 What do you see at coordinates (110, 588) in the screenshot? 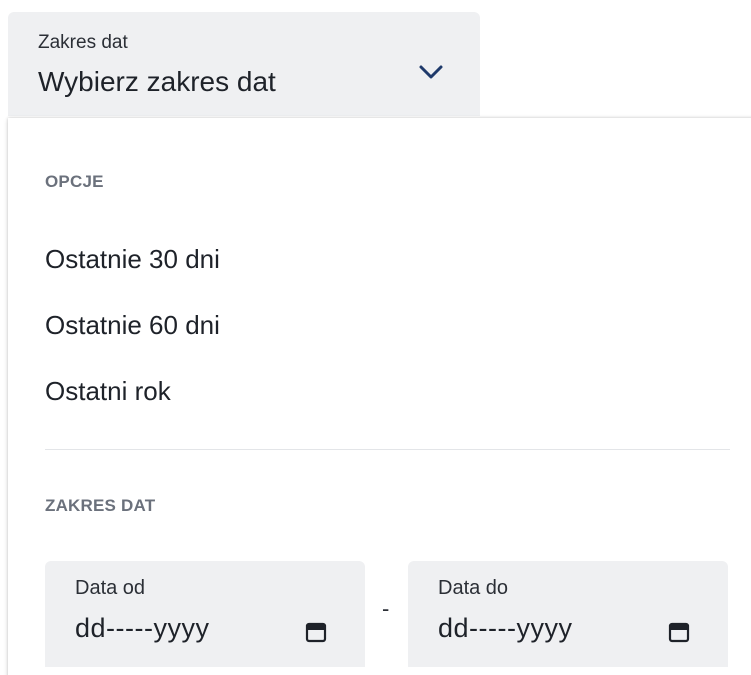
I see `date-from-label: Data od` at bounding box center [110, 588].